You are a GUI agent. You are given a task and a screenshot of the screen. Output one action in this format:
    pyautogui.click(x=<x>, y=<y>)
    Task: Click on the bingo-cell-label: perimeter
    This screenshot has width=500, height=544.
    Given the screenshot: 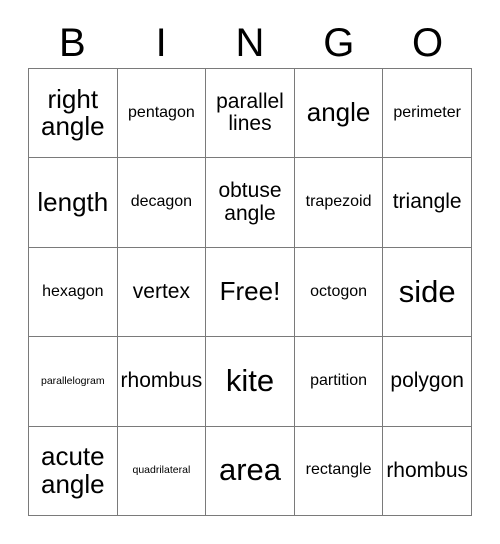 What is the action you would take?
    pyautogui.click(x=427, y=112)
    